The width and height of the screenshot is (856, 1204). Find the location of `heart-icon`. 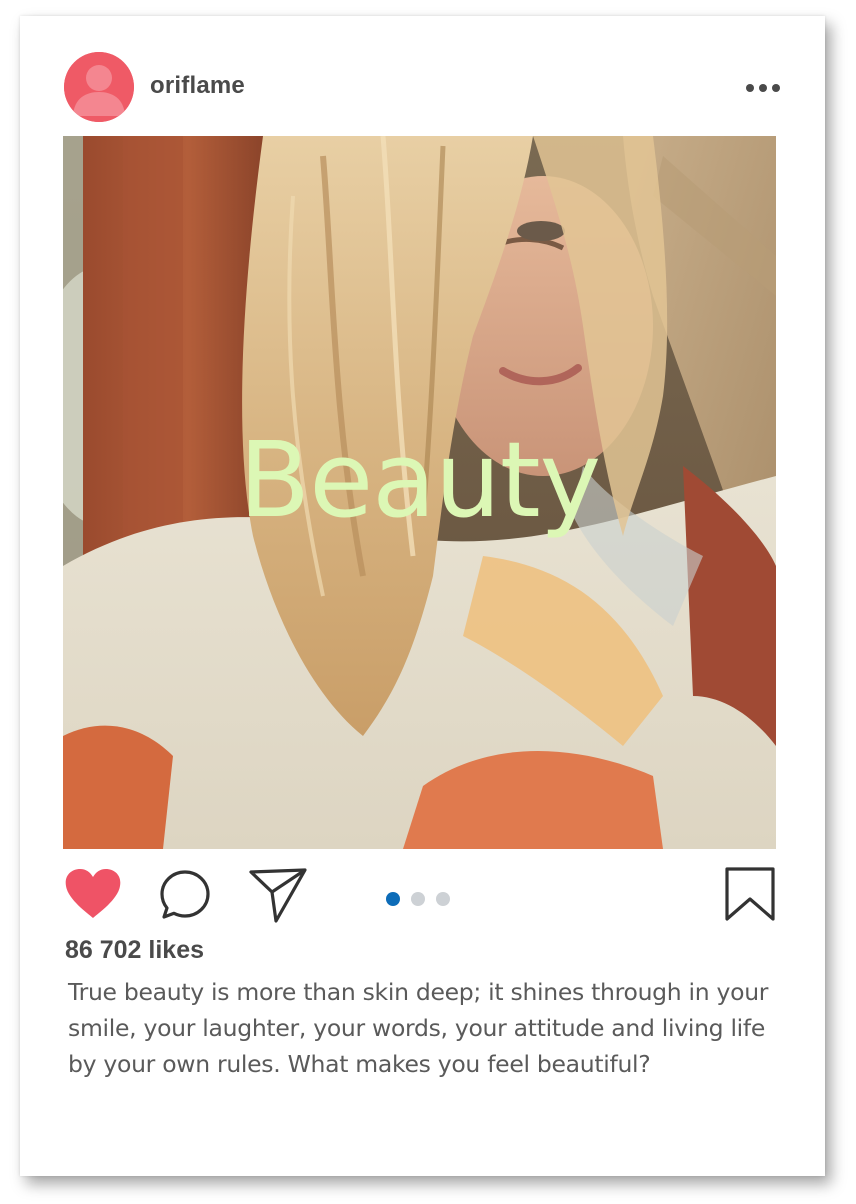

heart-icon is located at coordinates (93, 893).